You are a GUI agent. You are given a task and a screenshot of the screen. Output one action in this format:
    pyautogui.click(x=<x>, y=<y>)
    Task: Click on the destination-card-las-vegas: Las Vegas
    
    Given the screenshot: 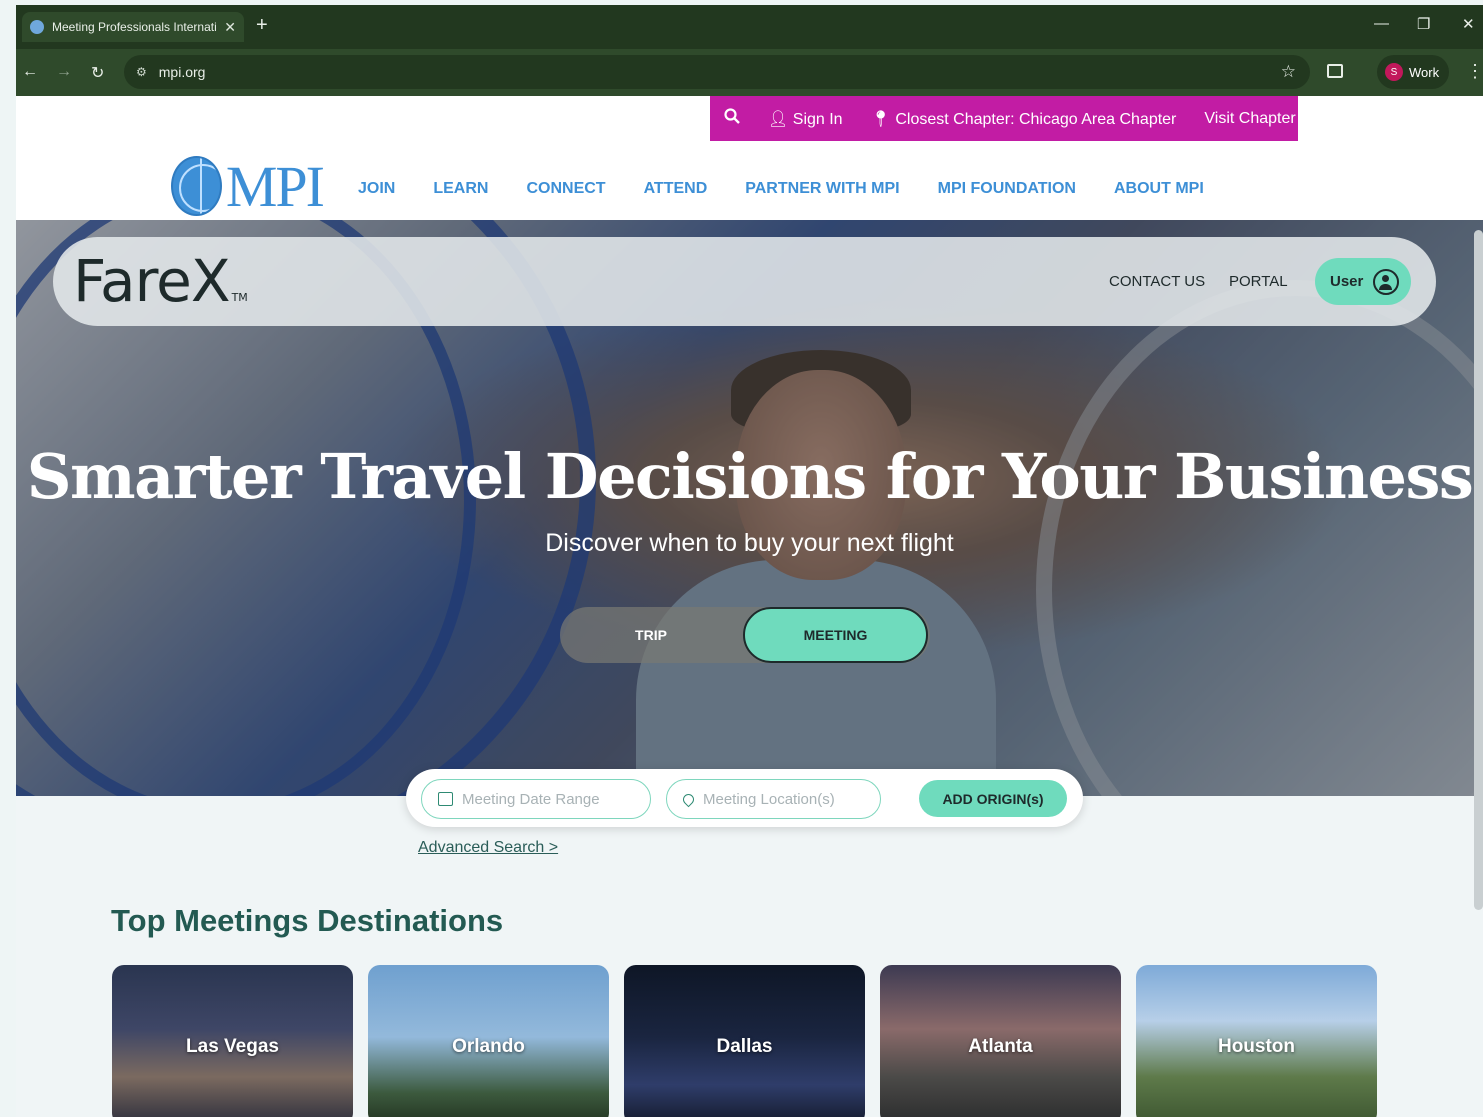 What is the action you would take?
    pyautogui.click(x=232, y=1041)
    